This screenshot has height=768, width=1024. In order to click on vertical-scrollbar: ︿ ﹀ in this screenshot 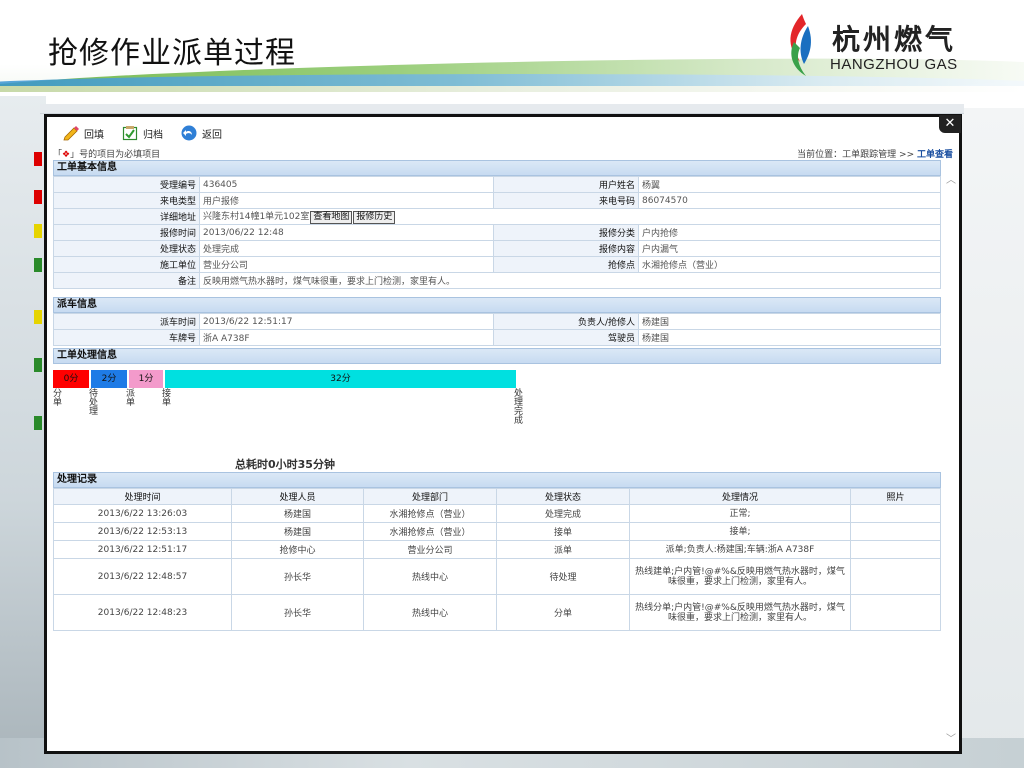, I will do `click(951, 457)`.